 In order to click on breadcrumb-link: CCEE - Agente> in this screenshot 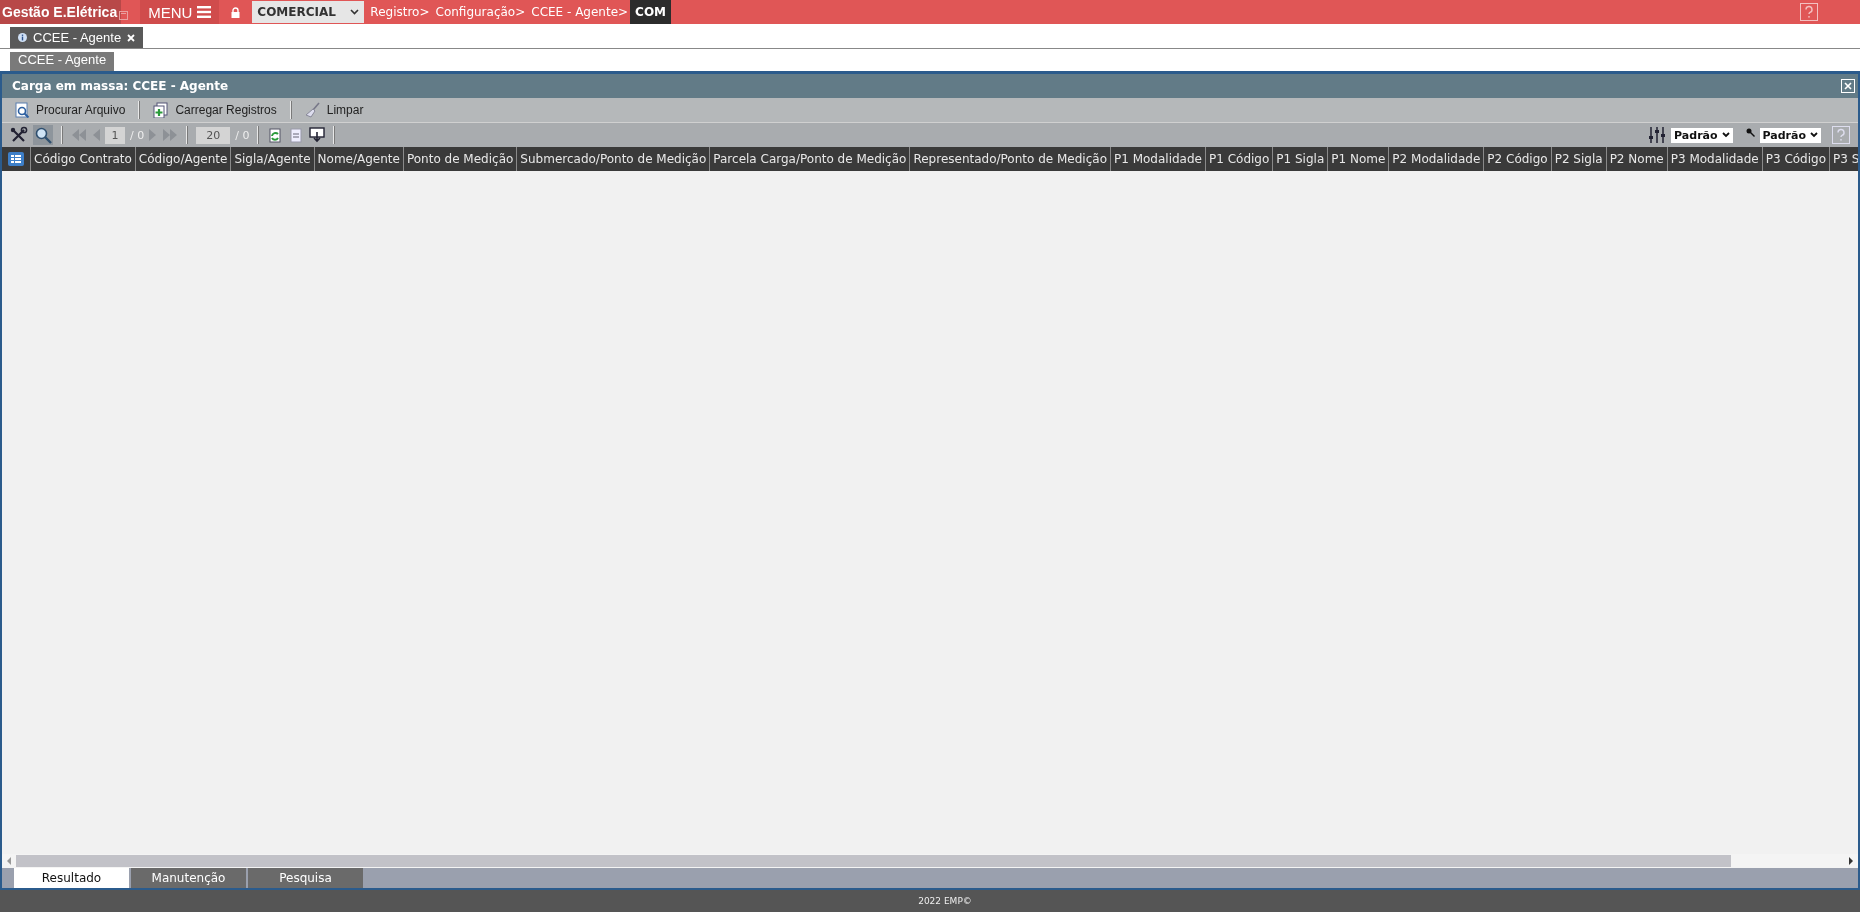, I will do `click(580, 12)`.